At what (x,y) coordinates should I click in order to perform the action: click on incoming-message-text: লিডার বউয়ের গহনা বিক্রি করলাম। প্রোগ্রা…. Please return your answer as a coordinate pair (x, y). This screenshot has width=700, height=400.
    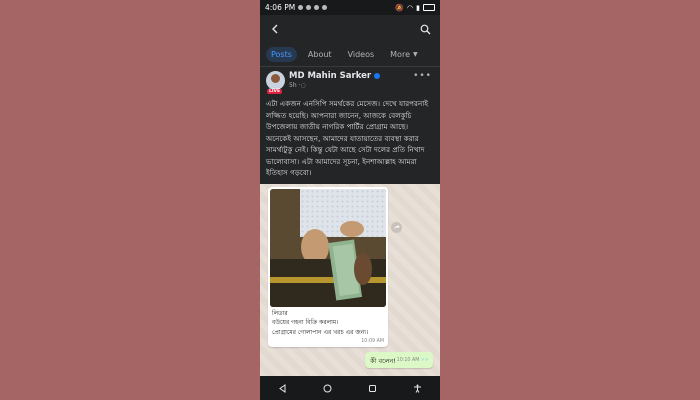
    Looking at the image, I should click on (320, 323).